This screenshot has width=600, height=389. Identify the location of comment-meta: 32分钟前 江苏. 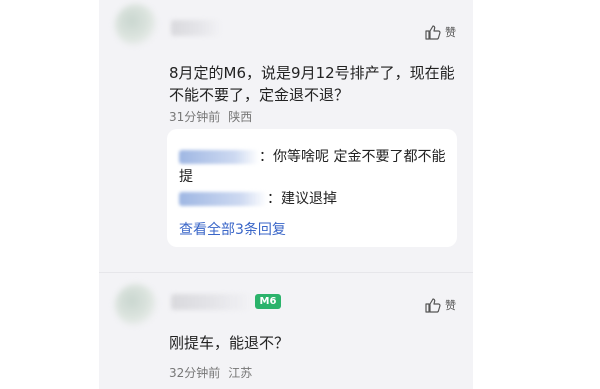
(210, 372).